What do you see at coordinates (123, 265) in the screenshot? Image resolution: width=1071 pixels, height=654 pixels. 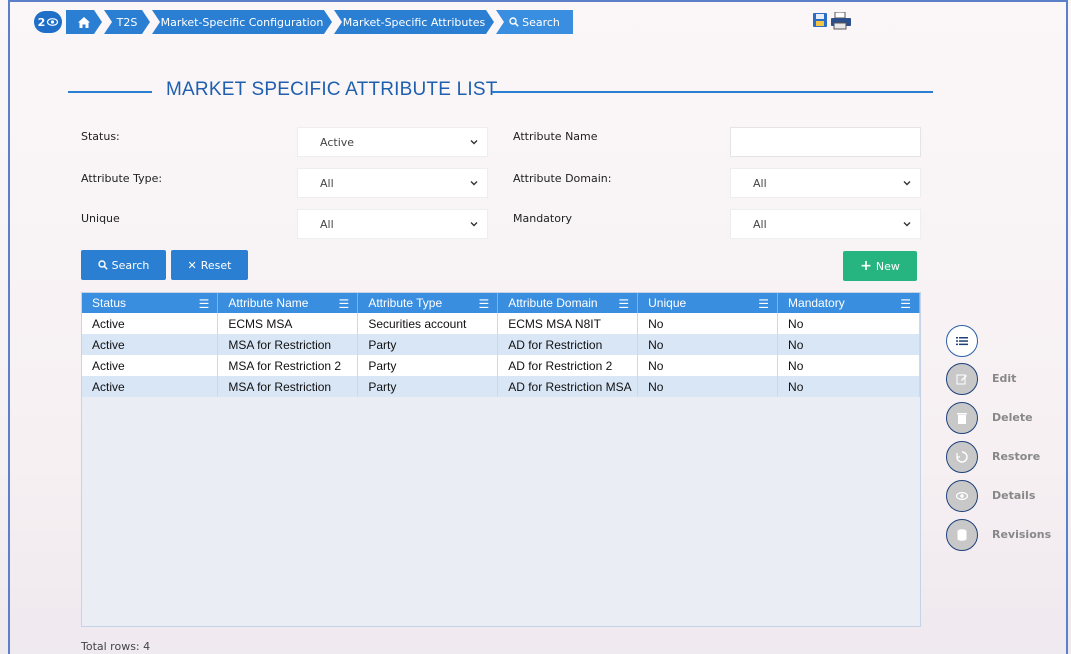 I see `search-button: Search` at bounding box center [123, 265].